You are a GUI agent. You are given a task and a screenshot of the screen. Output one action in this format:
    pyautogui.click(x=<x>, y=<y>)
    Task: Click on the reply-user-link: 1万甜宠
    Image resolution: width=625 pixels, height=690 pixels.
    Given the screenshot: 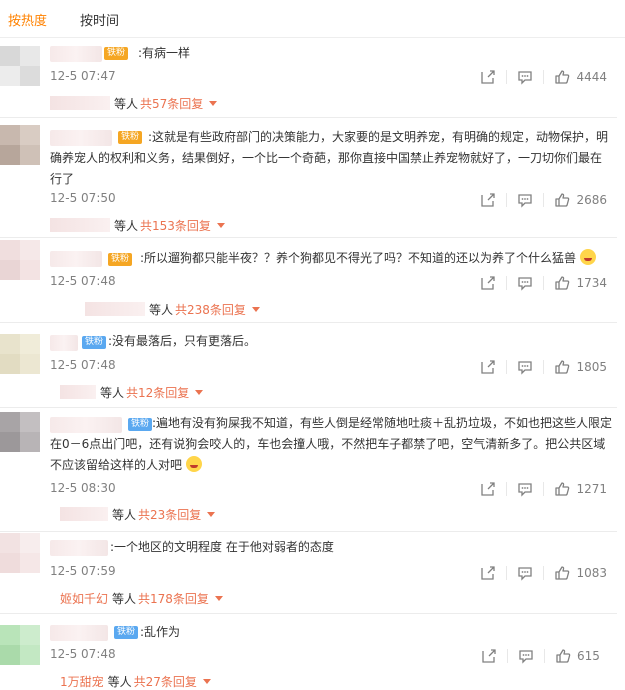 What is the action you would take?
    pyautogui.click(x=82, y=681)
    